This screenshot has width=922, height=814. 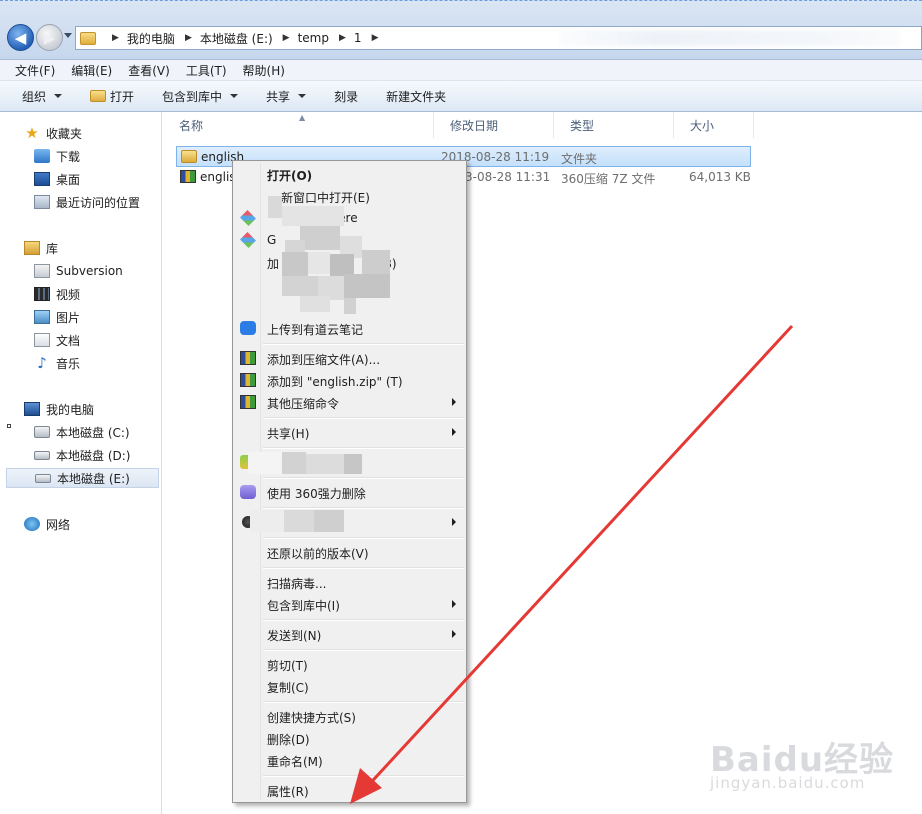 I want to click on new-folder-button: 新建文件夹, so click(x=416, y=96).